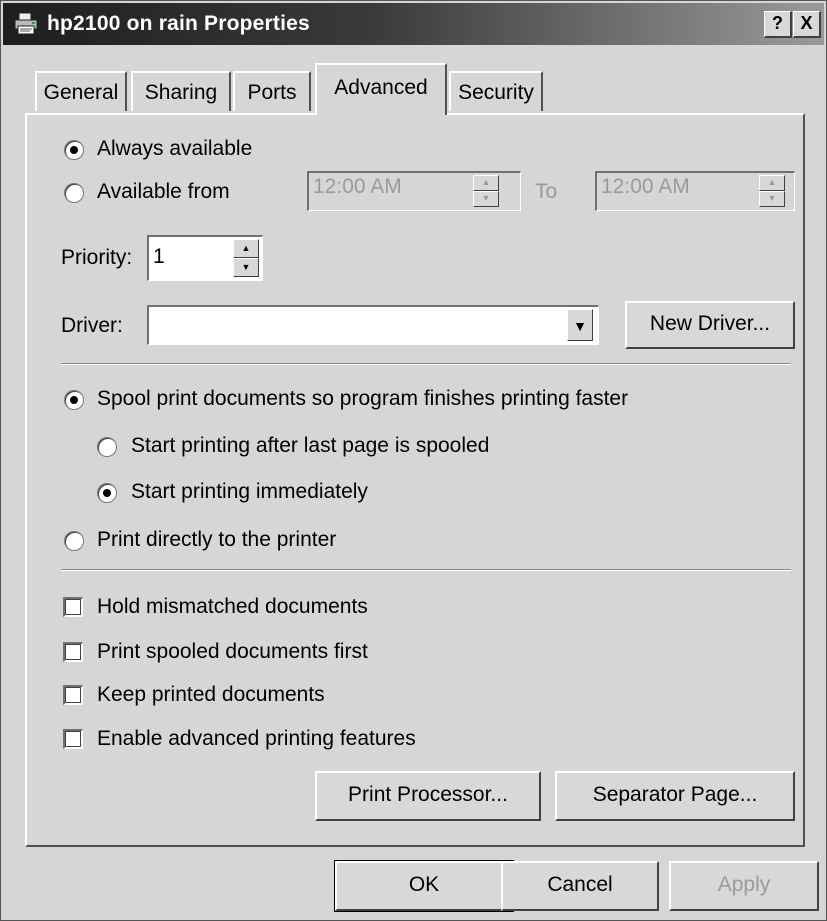 The height and width of the screenshot is (921, 827). I want to click on print-spooled-first-checkbox, so click(73, 652).